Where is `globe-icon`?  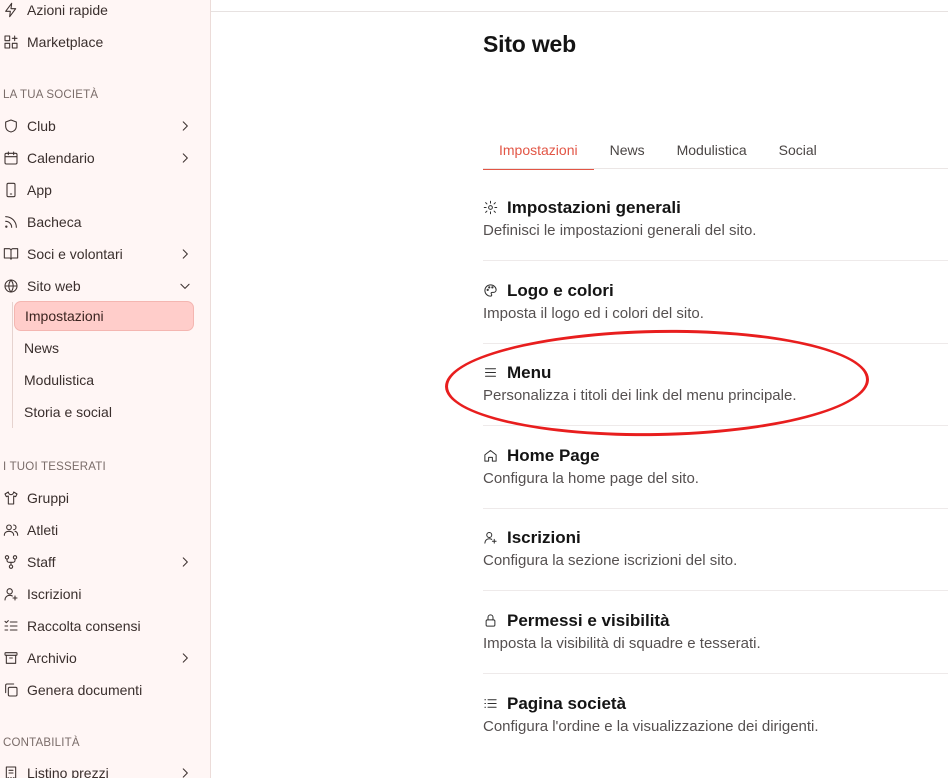 globe-icon is located at coordinates (11, 286).